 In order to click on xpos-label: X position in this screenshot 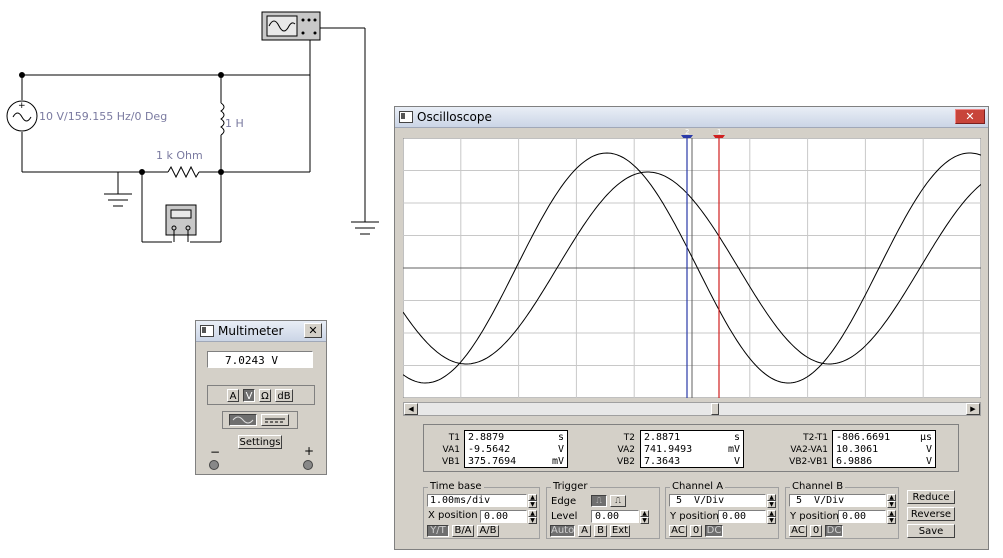, I will do `click(453, 515)`.